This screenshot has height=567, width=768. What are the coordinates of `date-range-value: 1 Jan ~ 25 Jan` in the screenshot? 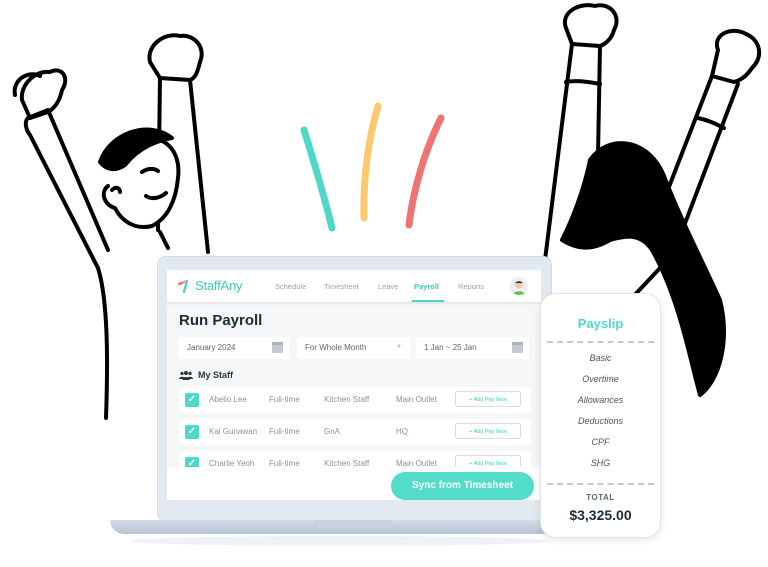 It's located at (450, 347).